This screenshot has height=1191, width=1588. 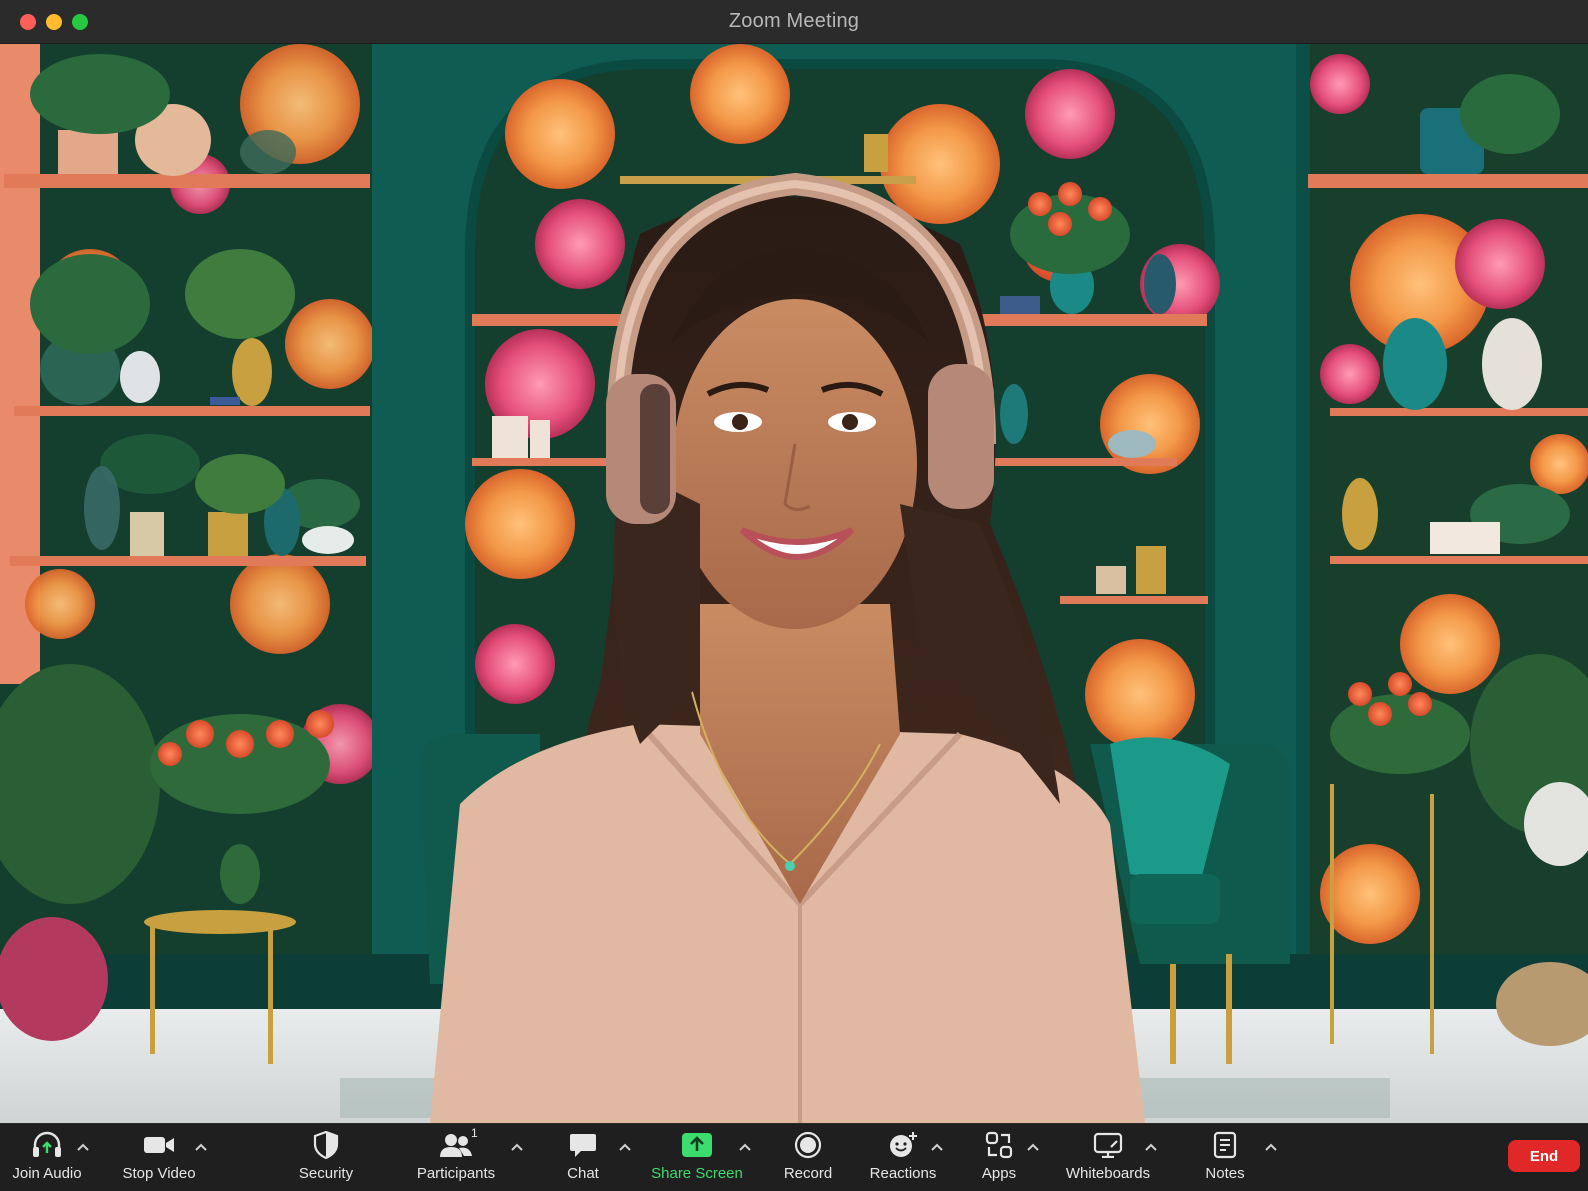 I want to click on share-arrow-icon, so click(x=697, y=1145).